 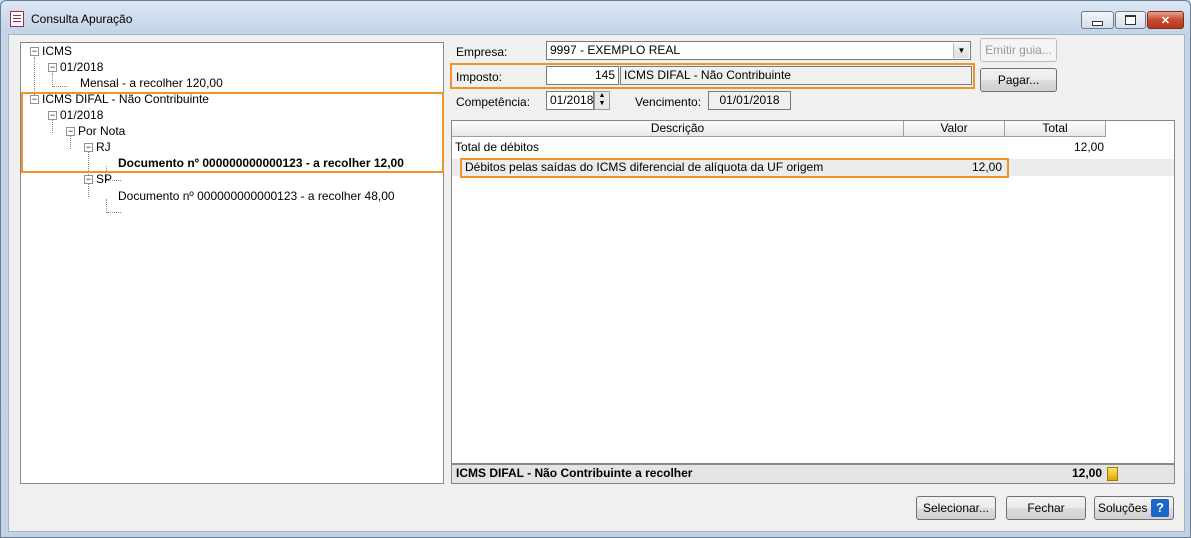 What do you see at coordinates (602, 104) in the screenshot?
I see `spin-down-icon: ▼` at bounding box center [602, 104].